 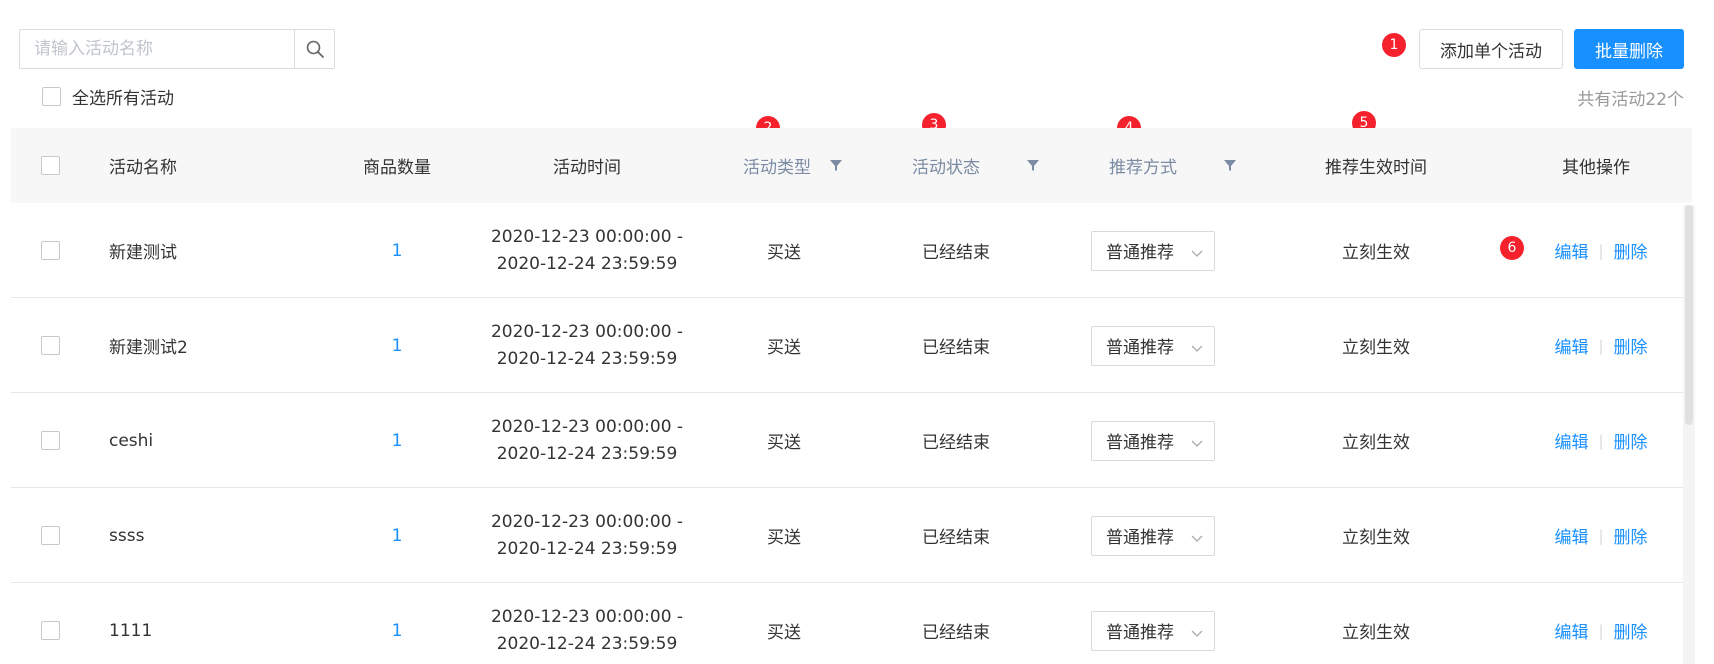 I want to click on header-select-all, so click(x=50, y=165).